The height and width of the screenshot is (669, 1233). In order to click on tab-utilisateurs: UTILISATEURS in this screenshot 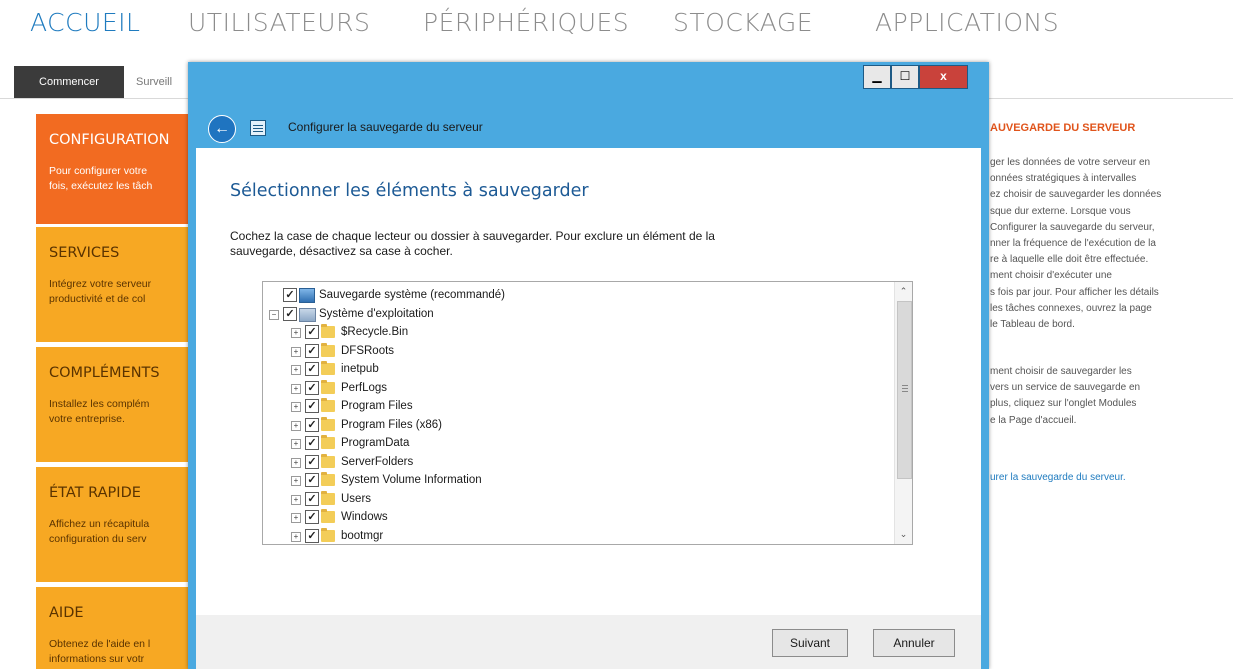, I will do `click(279, 22)`.